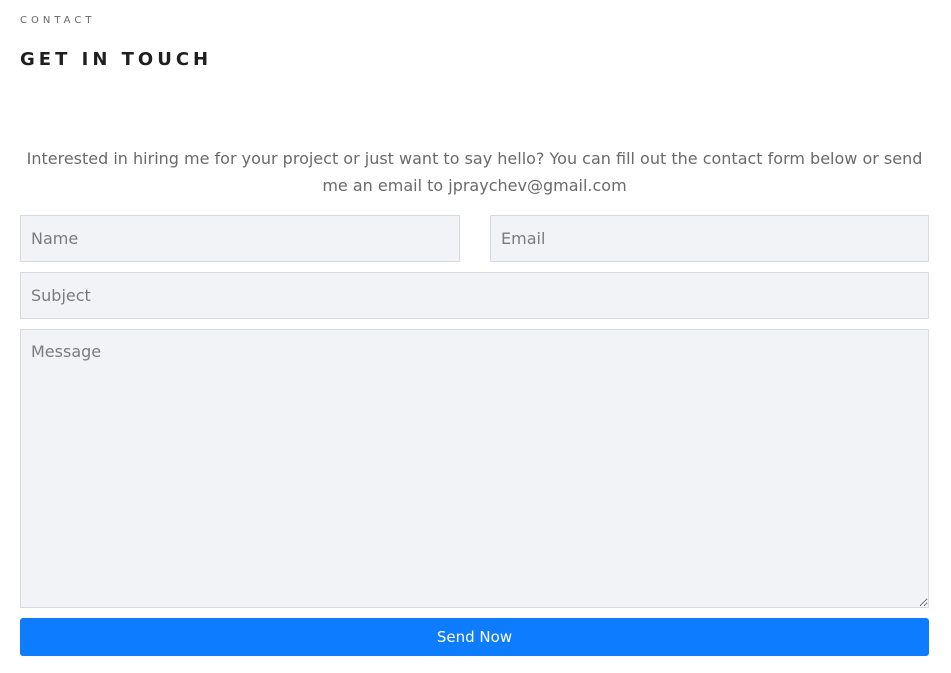 The image size is (951, 673). Describe the element at coordinates (240, 238) in the screenshot. I see `name-input` at that location.